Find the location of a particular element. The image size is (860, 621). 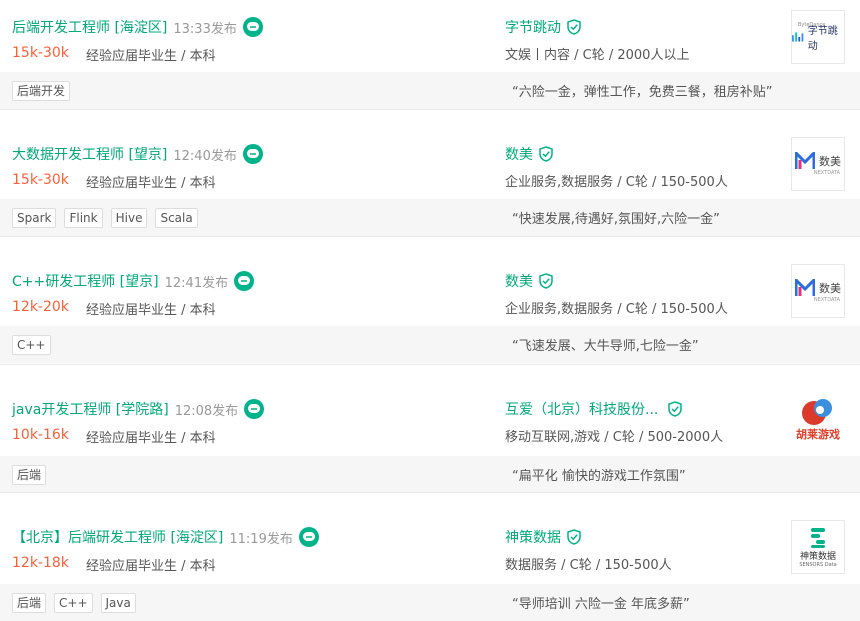

publish-time: 12:40发布 is located at coordinates (205, 156).